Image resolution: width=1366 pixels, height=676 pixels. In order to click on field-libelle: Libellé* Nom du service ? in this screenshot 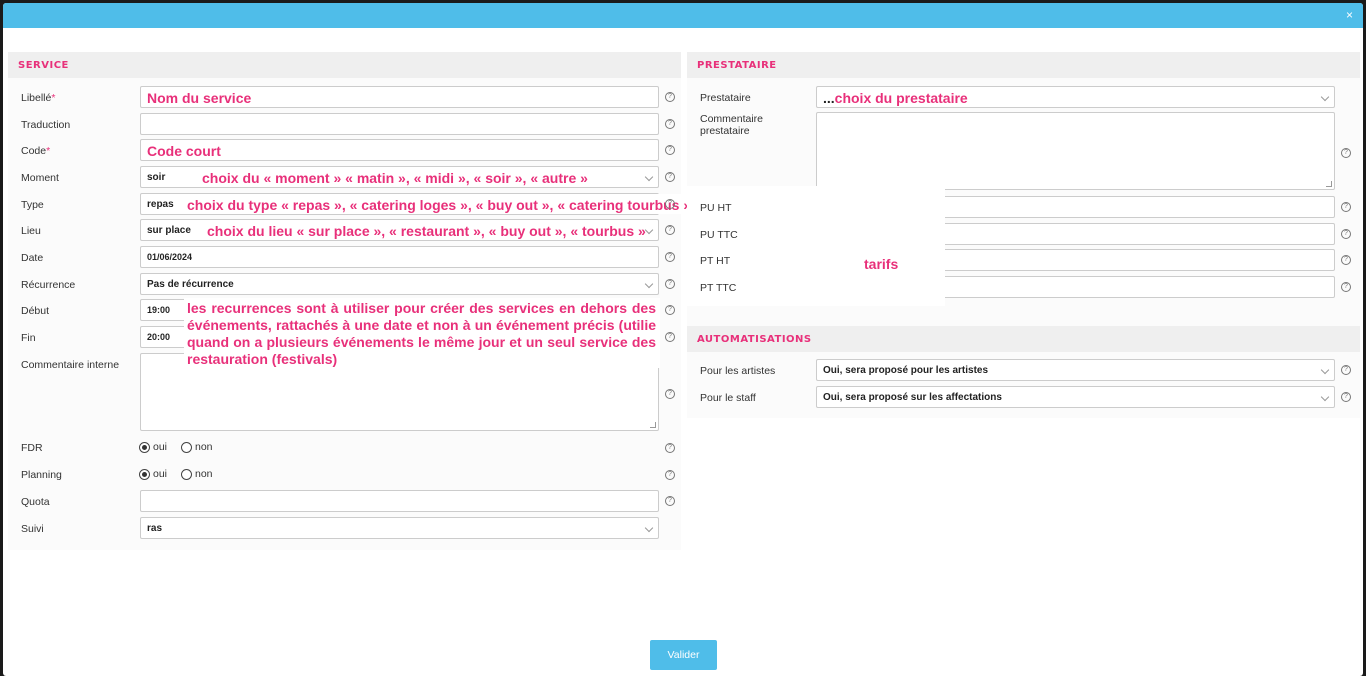, I will do `click(344, 98)`.